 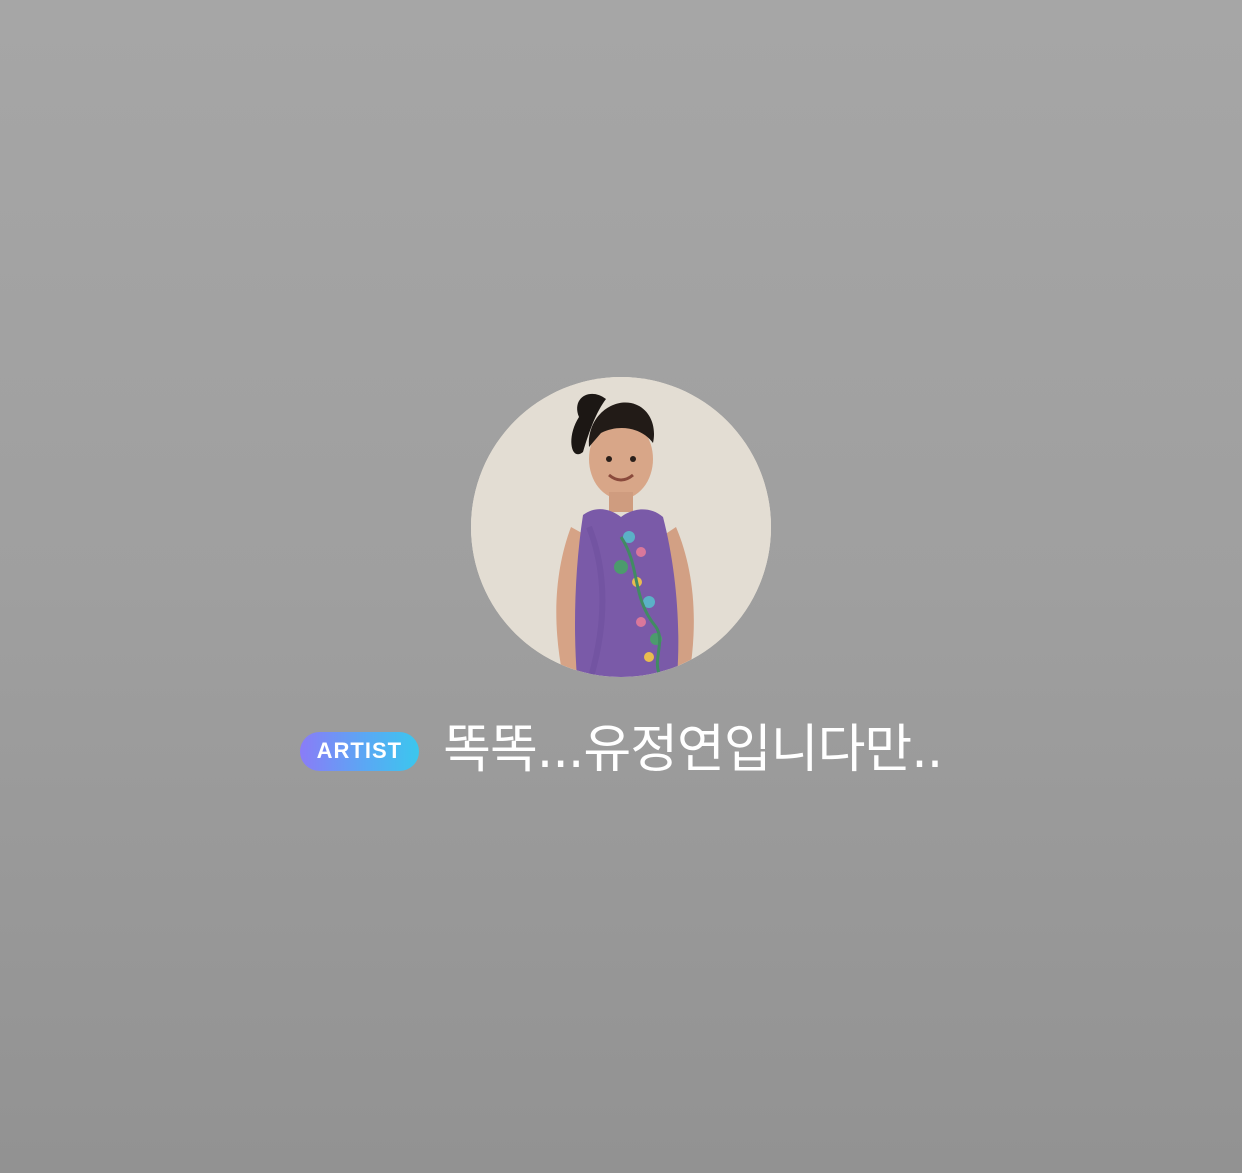 I want to click on artist-name: 똑똑...유정연입니다만.., so click(x=693, y=750).